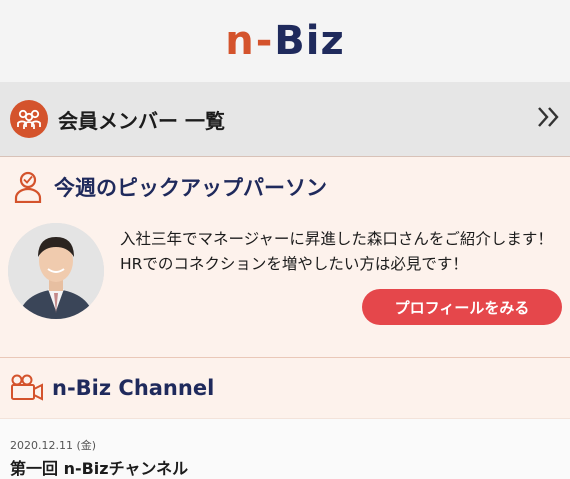  What do you see at coordinates (141, 120) in the screenshot?
I see `members-title: 会員メンバー 一覧` at bounding box center [141, 120].